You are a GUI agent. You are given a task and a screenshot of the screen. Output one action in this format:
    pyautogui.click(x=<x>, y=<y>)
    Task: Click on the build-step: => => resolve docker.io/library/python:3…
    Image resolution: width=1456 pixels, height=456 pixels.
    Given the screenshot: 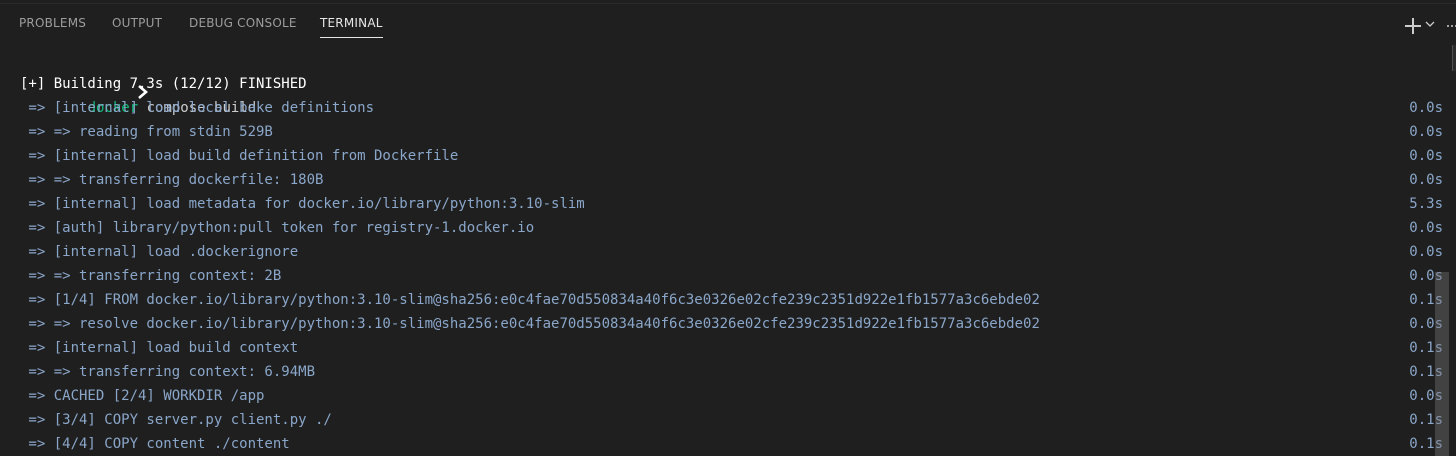 What is the action you would take?
    pyautogui.click(x=731, y=324)
    